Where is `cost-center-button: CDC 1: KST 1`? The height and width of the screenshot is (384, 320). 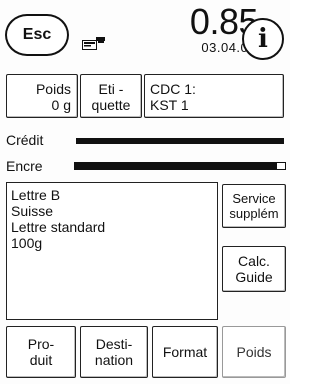
cost-center-button: CDC 1: KST 1 is located at coordinates (214, 96).